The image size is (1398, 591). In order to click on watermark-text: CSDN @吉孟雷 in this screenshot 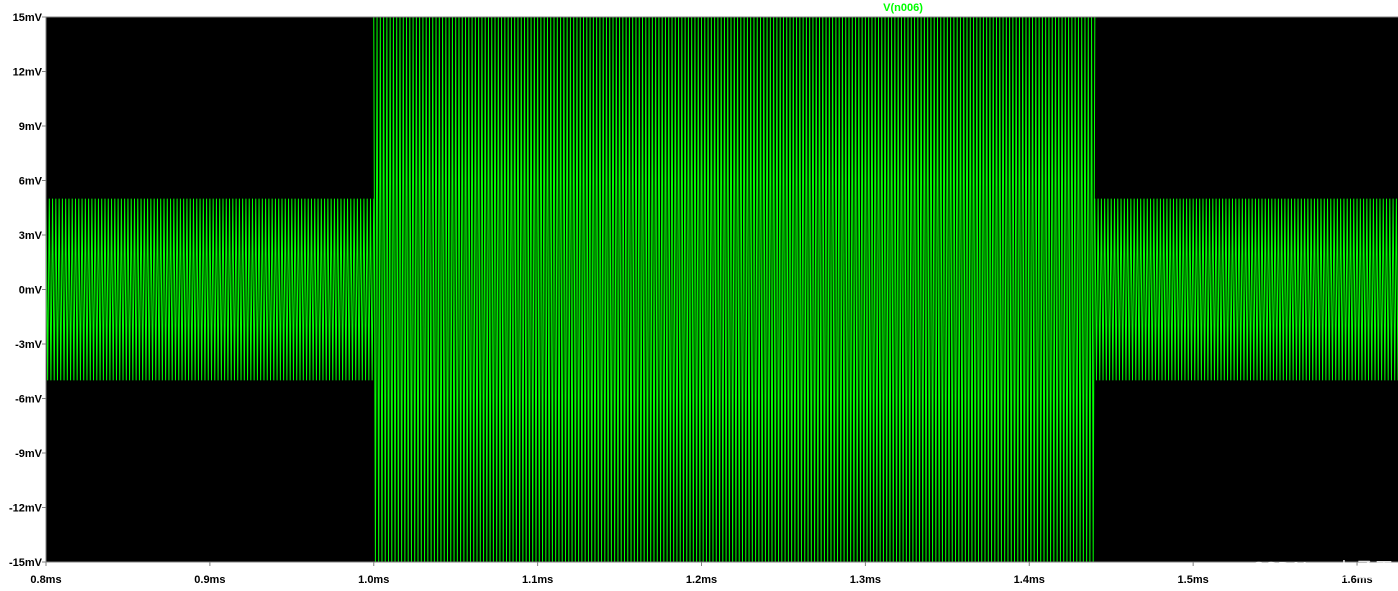, I will do `click(1322, 570)`.